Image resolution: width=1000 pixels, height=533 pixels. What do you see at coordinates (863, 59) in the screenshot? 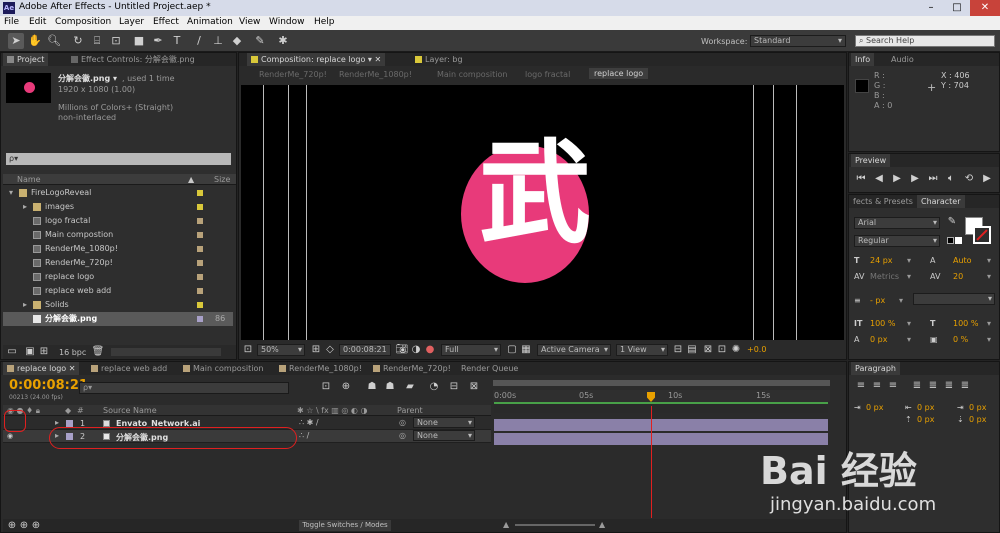
I see `tab-info: Info` at bounding box center [863, 59].